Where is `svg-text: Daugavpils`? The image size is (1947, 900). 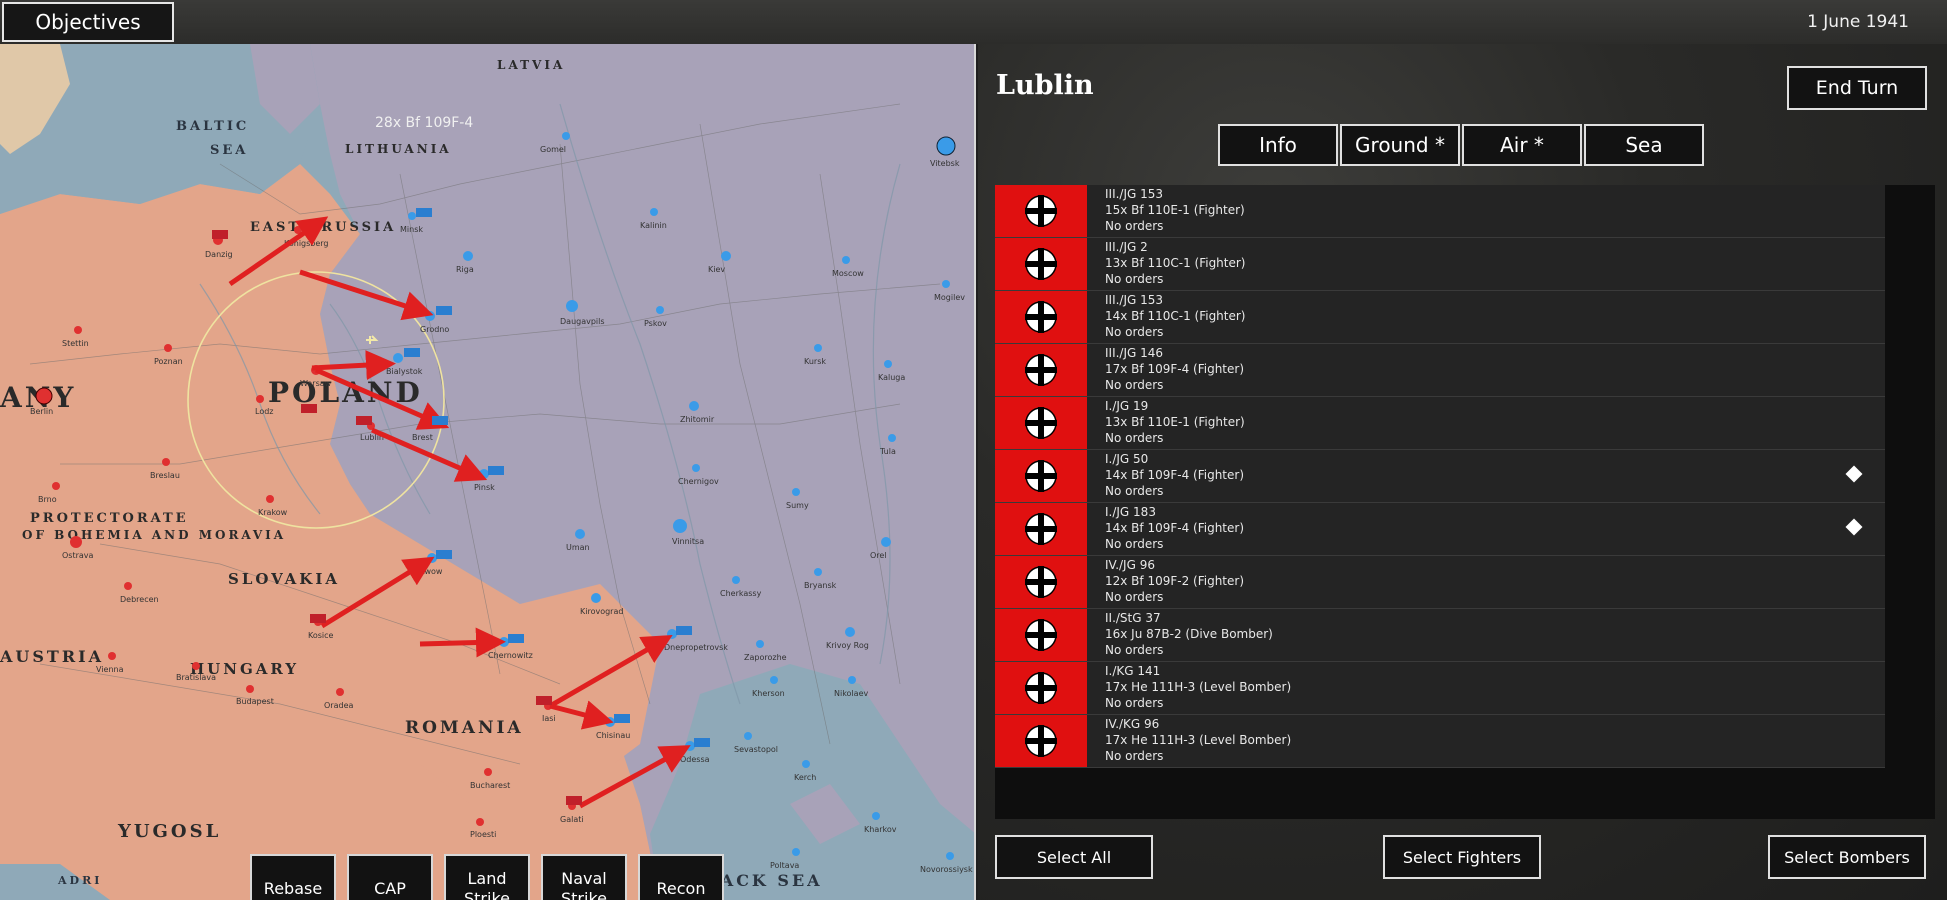
svg-text: Daugavpils is located at coordinates (582, 321).